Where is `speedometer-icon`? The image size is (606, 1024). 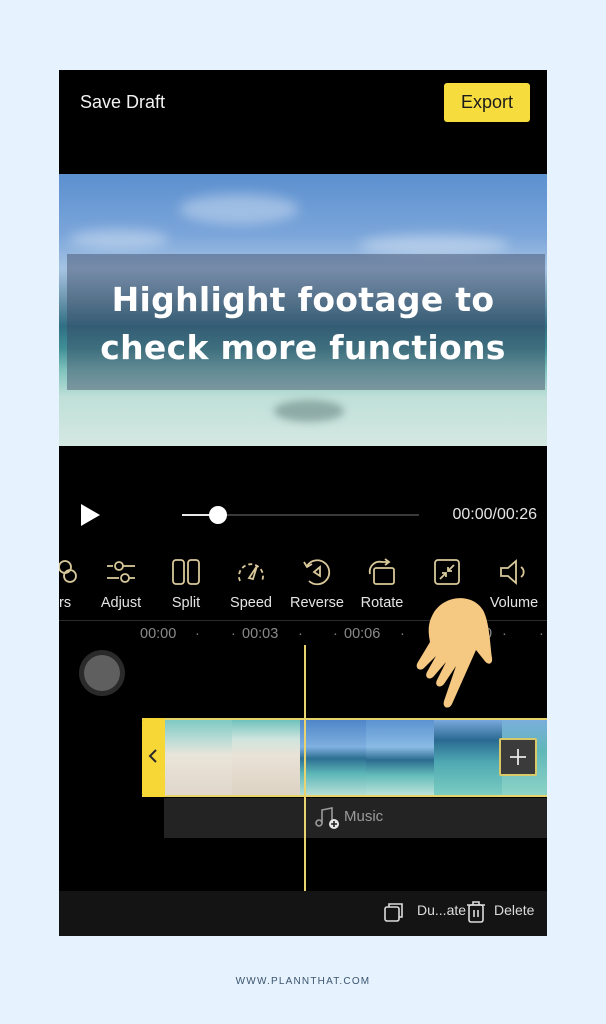
speedometer-icon is located at coordinates (251, 572).